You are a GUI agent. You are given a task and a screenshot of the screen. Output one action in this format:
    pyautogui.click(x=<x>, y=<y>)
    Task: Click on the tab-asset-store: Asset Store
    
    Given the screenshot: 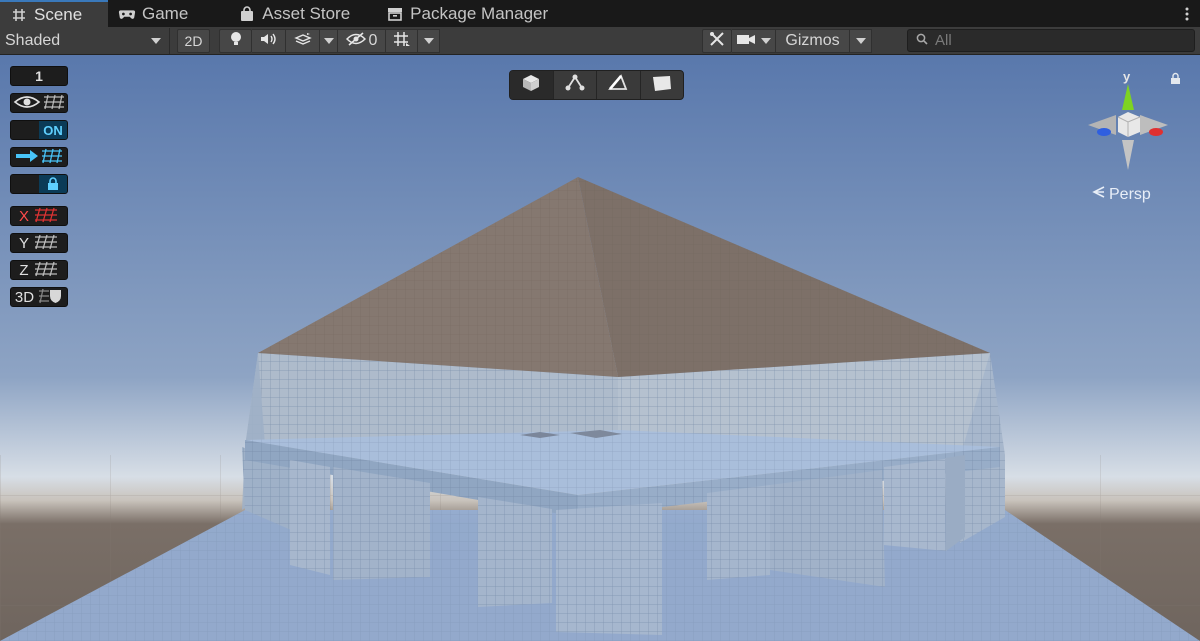 What is the action you would take?
    pyautogui.click(x=296, y=13)
    